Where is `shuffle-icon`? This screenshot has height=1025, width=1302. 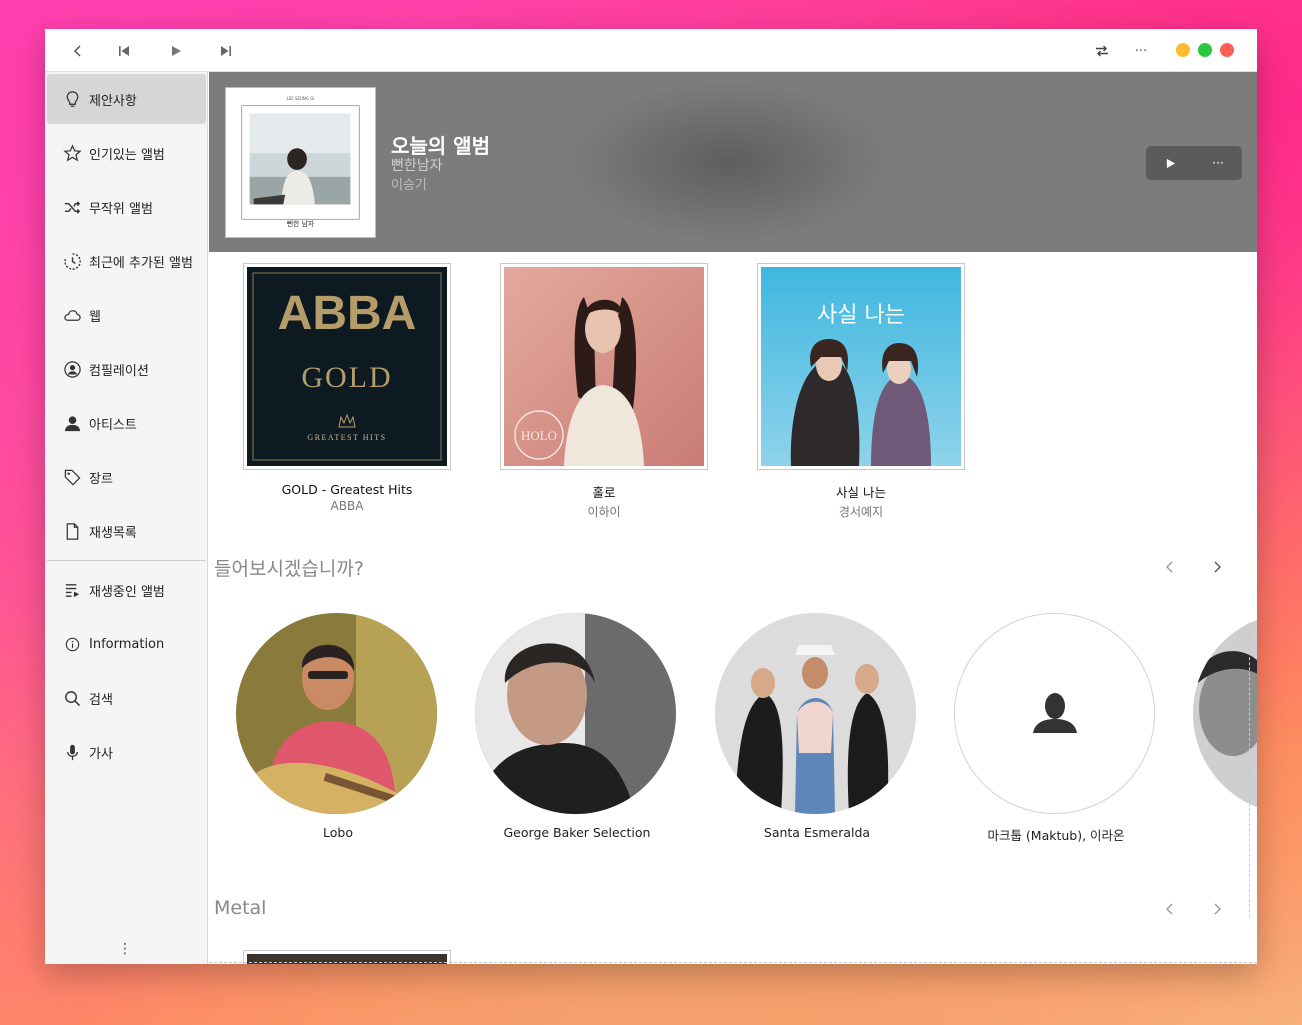
shuffle-icon is located at coordinates (72, 207).